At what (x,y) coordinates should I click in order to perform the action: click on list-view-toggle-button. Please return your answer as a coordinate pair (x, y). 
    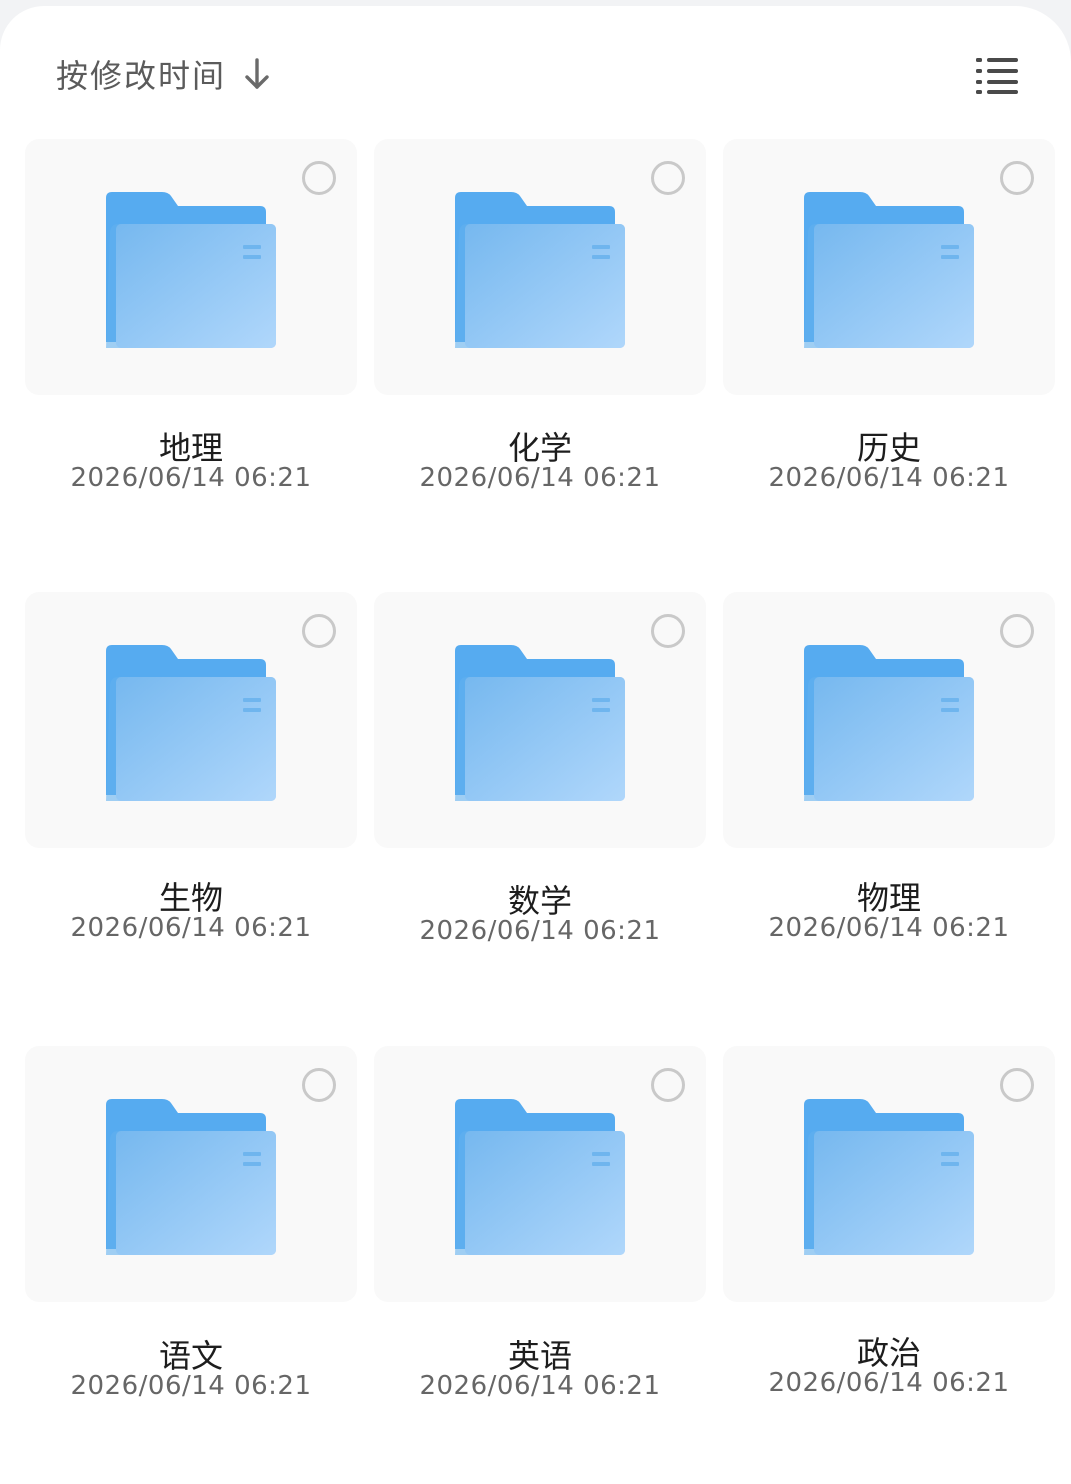
    Looking at the image, I should click on (997, 75).